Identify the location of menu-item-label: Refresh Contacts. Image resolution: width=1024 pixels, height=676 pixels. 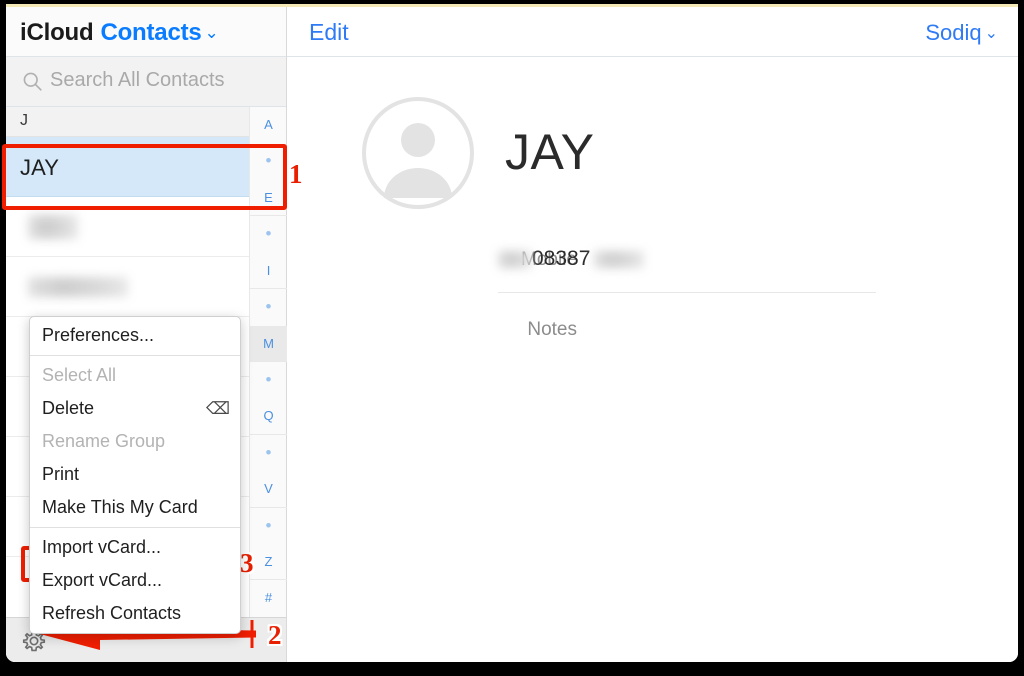
(112, 613).